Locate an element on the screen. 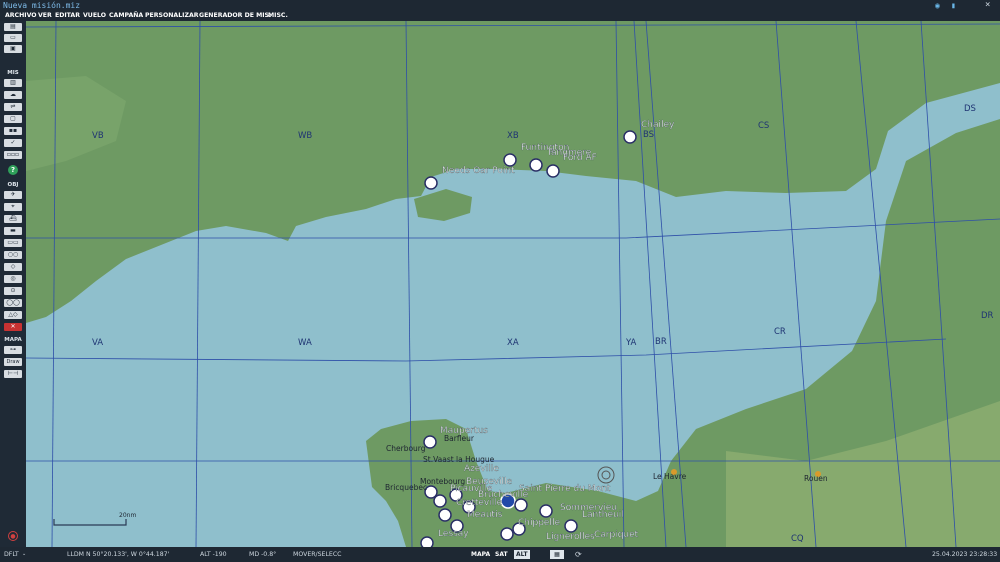 The height and width of the screenshot is (562, 1000). airfield-label: Lantheuil is located at coordinates (603, 515).